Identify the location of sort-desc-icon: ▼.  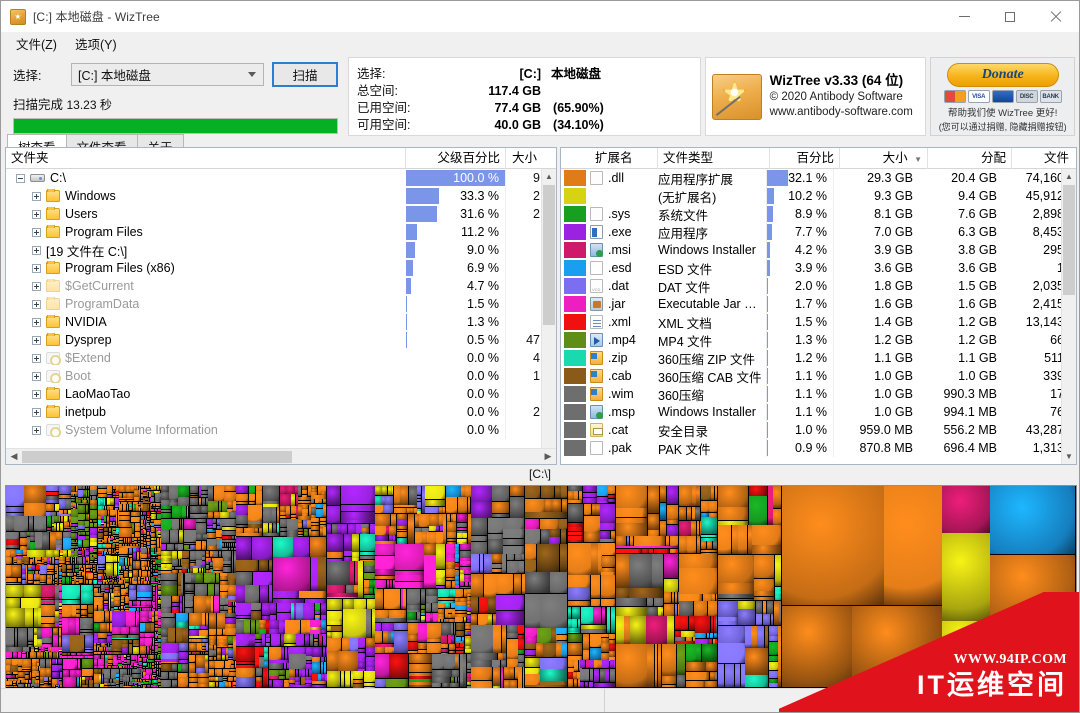
(916, 159).